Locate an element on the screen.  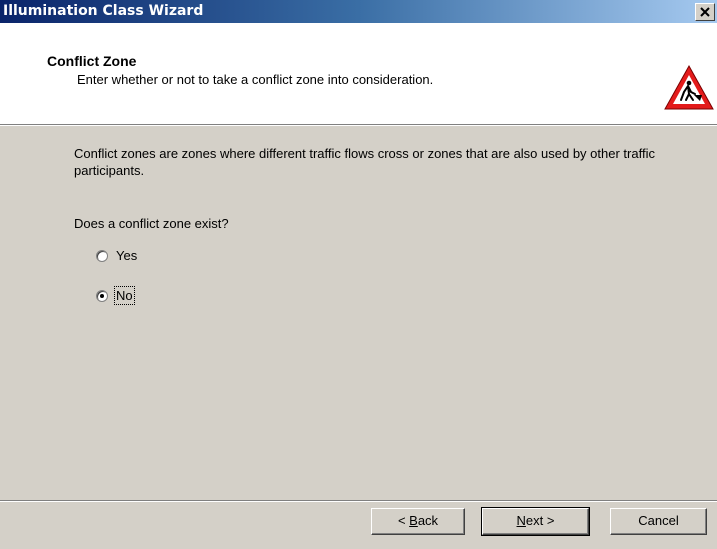
radio-yes-circle is located at coordinates (102, 256).